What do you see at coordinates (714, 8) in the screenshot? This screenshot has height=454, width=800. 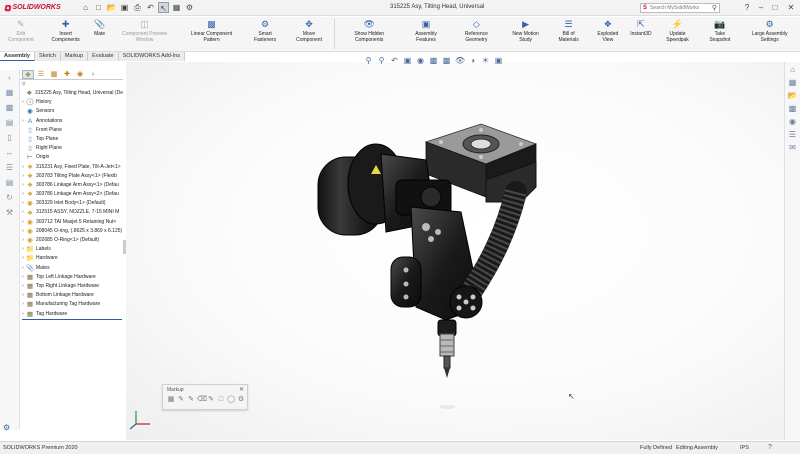 I see `search-icon: ⚲` at bounding box center [714, 8].